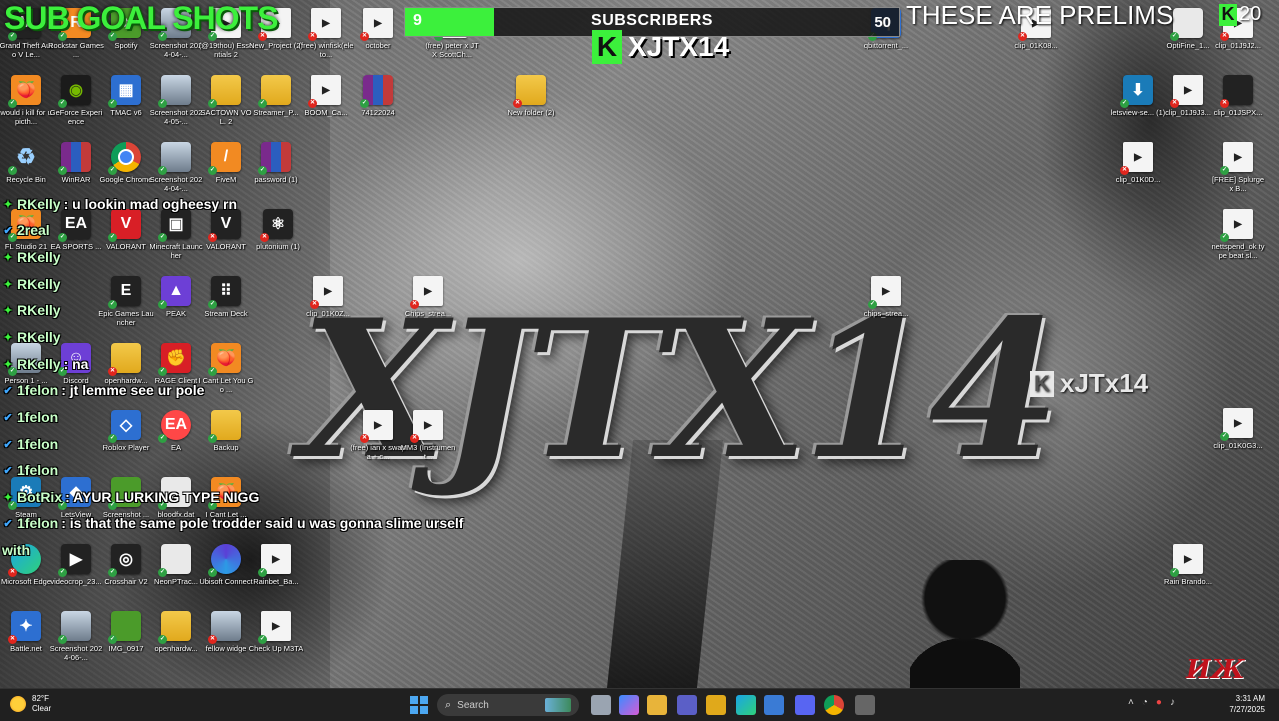 The width and height of the screenshot is (1279, 721). What do you see at coordinates (1136, 91) in the screenshot?
I see `installer-icon: ⬇` at bounding box center [1136, 91].